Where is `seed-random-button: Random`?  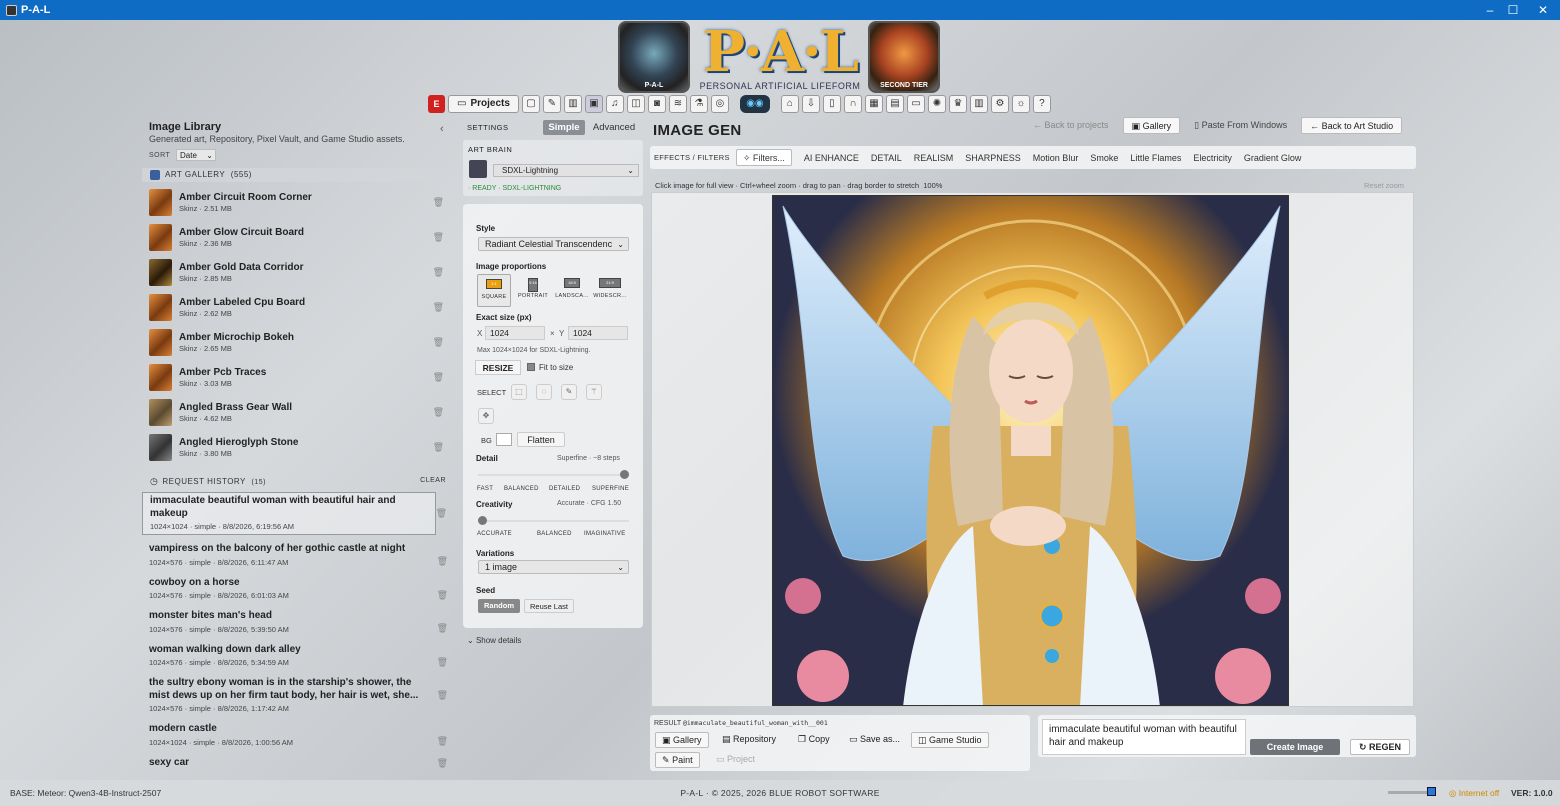 seed-random-button: Random is located at coordinates (499, 606).